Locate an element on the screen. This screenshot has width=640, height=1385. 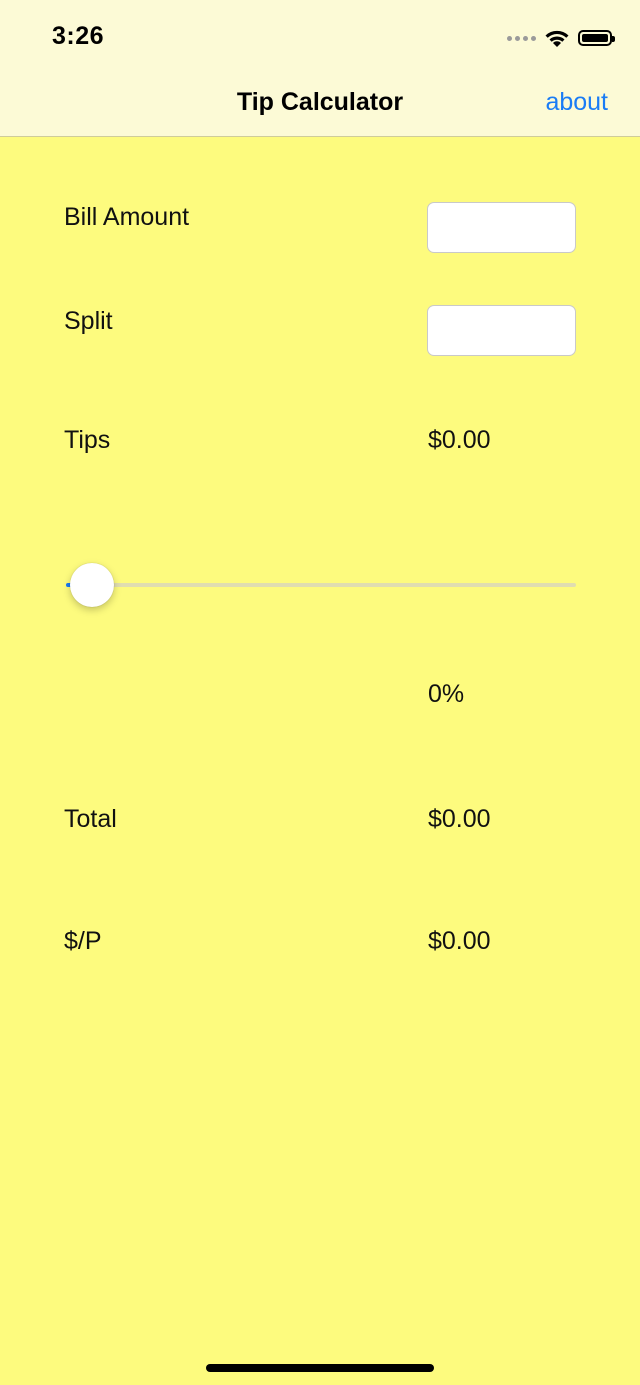
tips-value: $0.00 is located at coordinates (459, 440).